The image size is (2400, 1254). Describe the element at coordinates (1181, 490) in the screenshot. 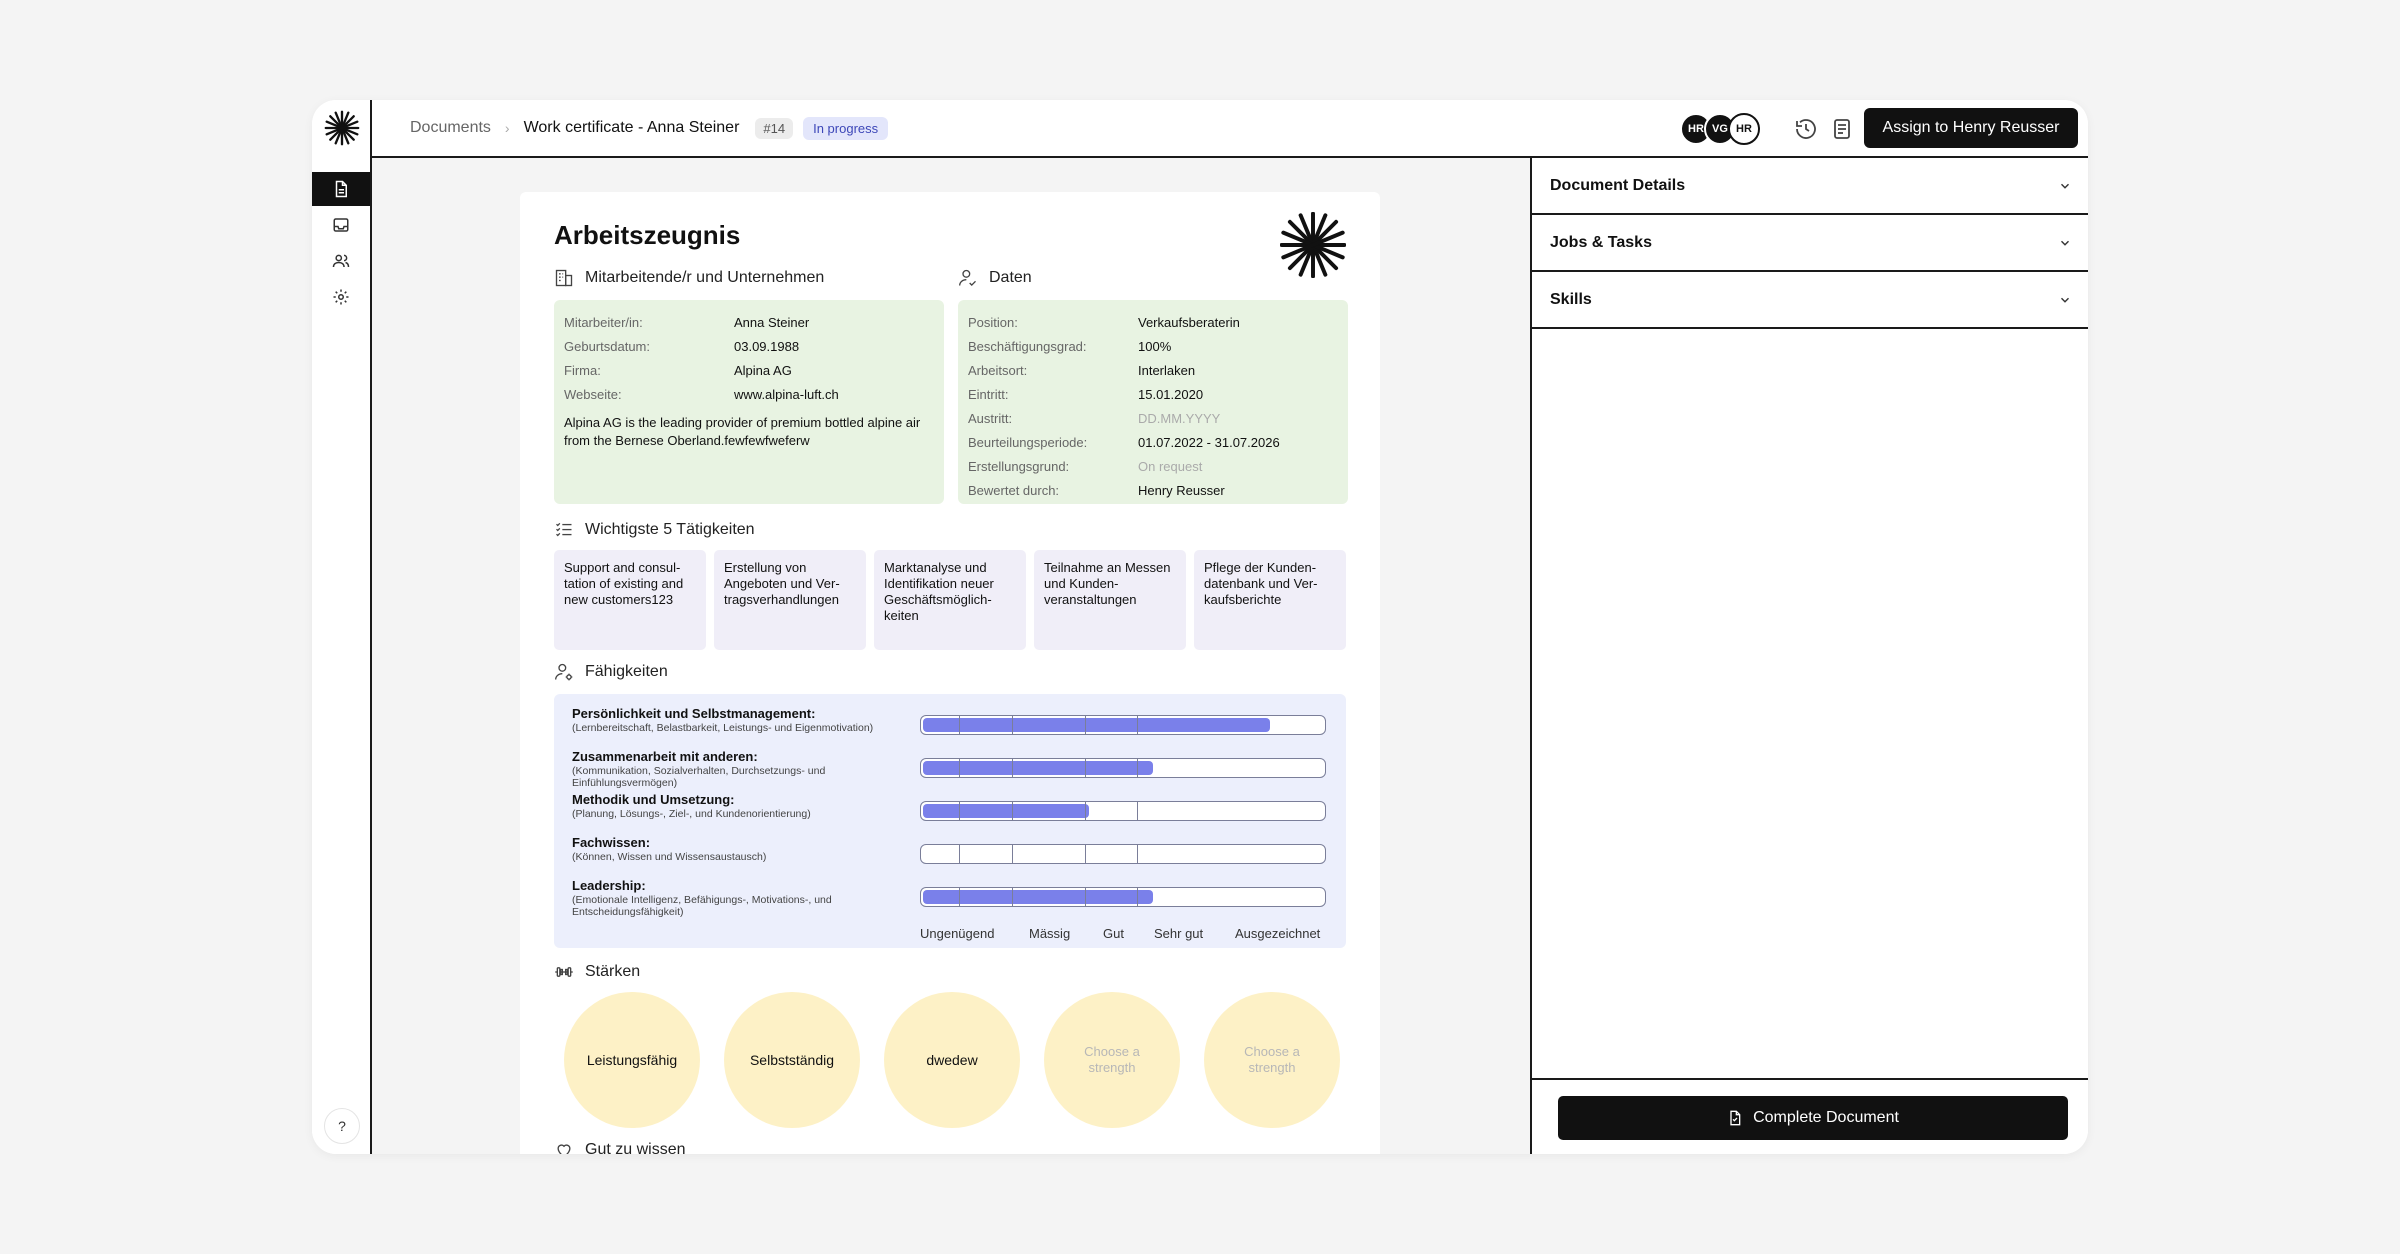

I see `field-value: Henry Reusser` at that location.